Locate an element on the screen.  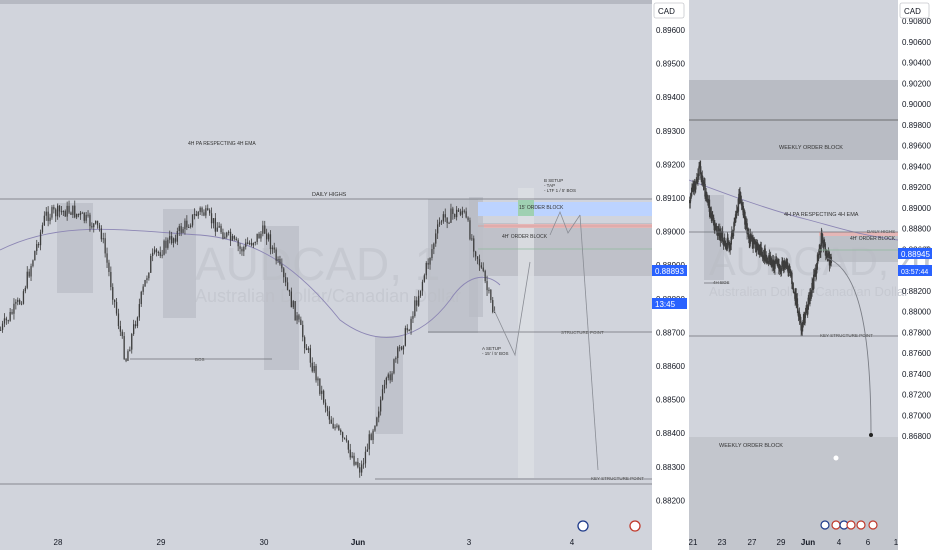
watermark-symbol-15m: AUDCAD, 1 is located at coordinates (317, 264).